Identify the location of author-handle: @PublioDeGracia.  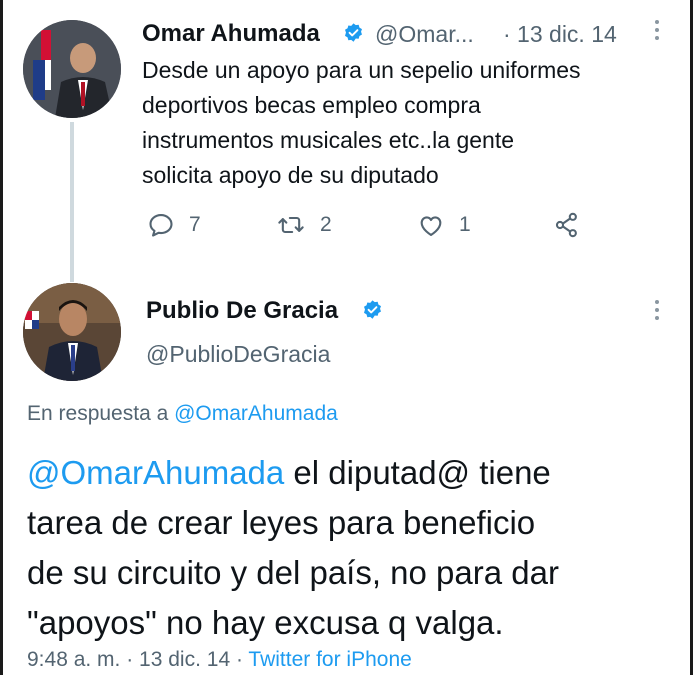
(238, 354).